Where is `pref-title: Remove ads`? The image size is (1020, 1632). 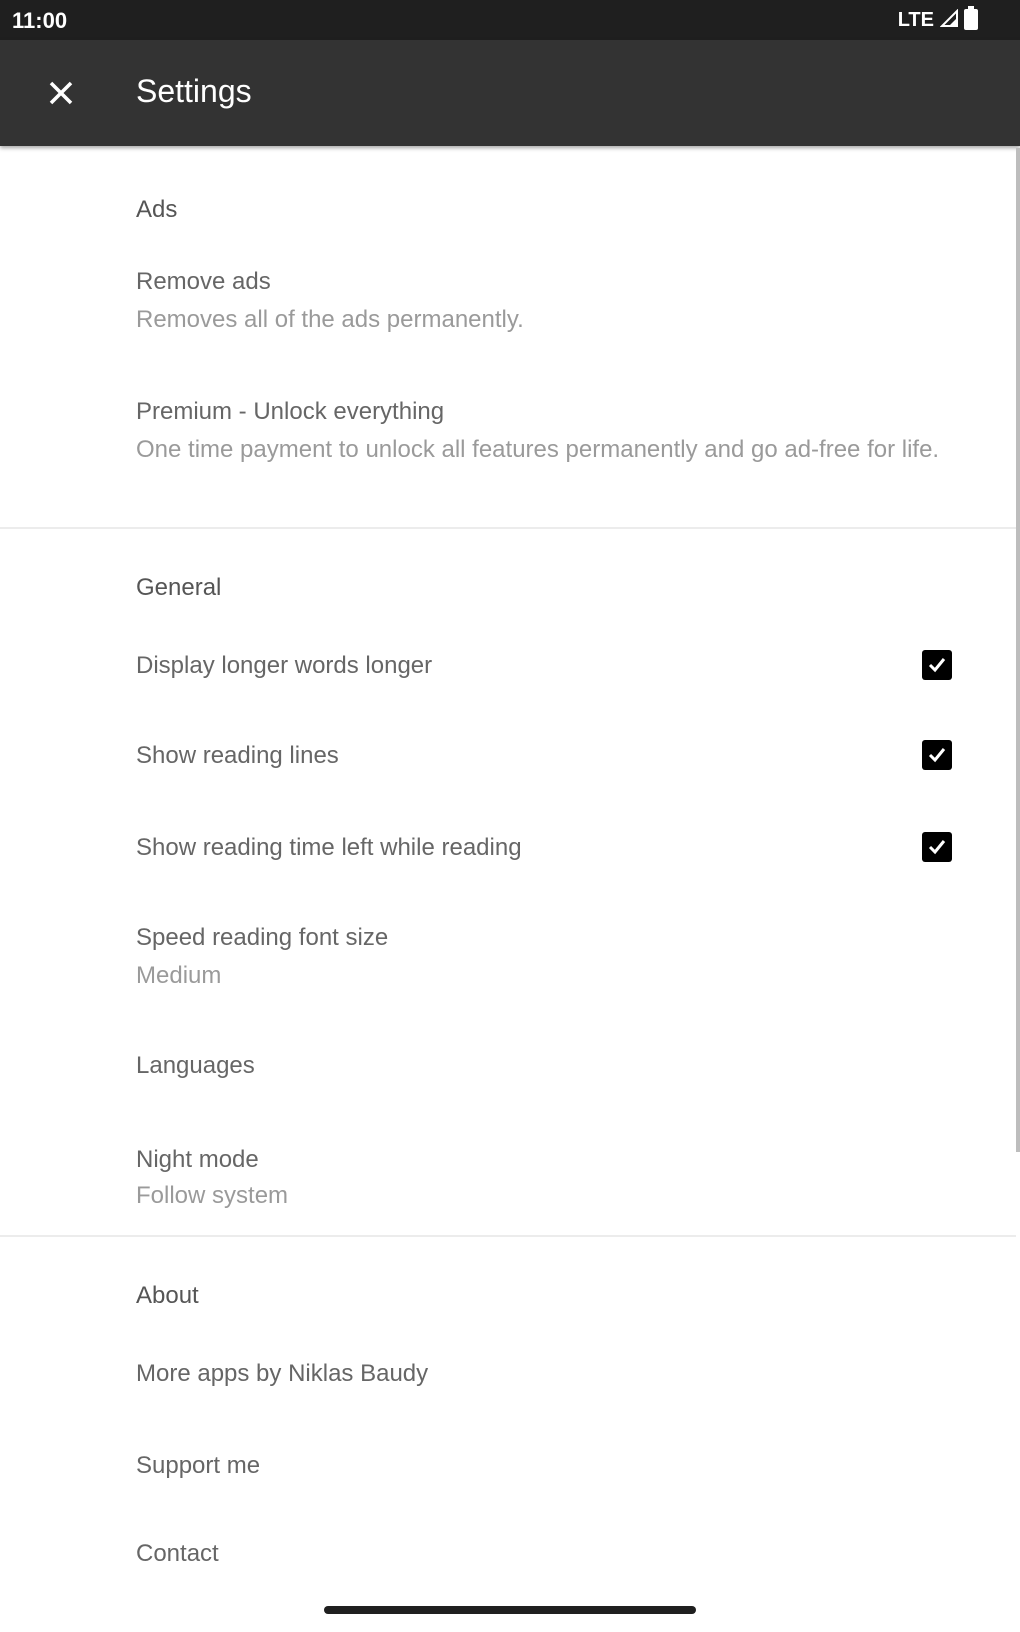 pref-title: Remove ads is located at coordinates (203, 281).